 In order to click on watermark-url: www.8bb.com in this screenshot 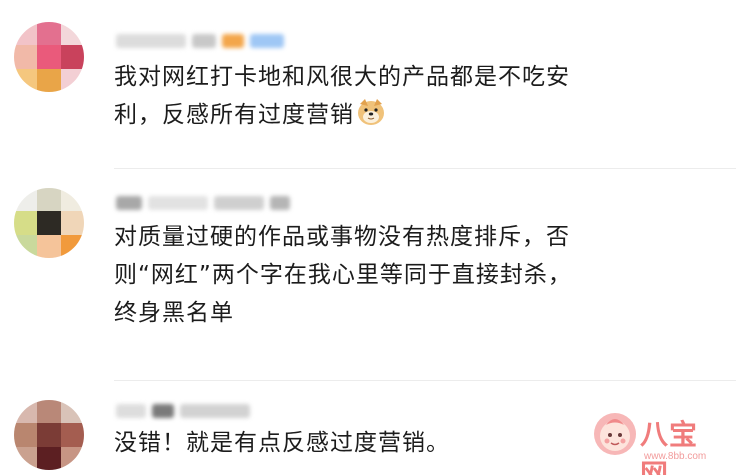, I will do `click(675, 456)`.